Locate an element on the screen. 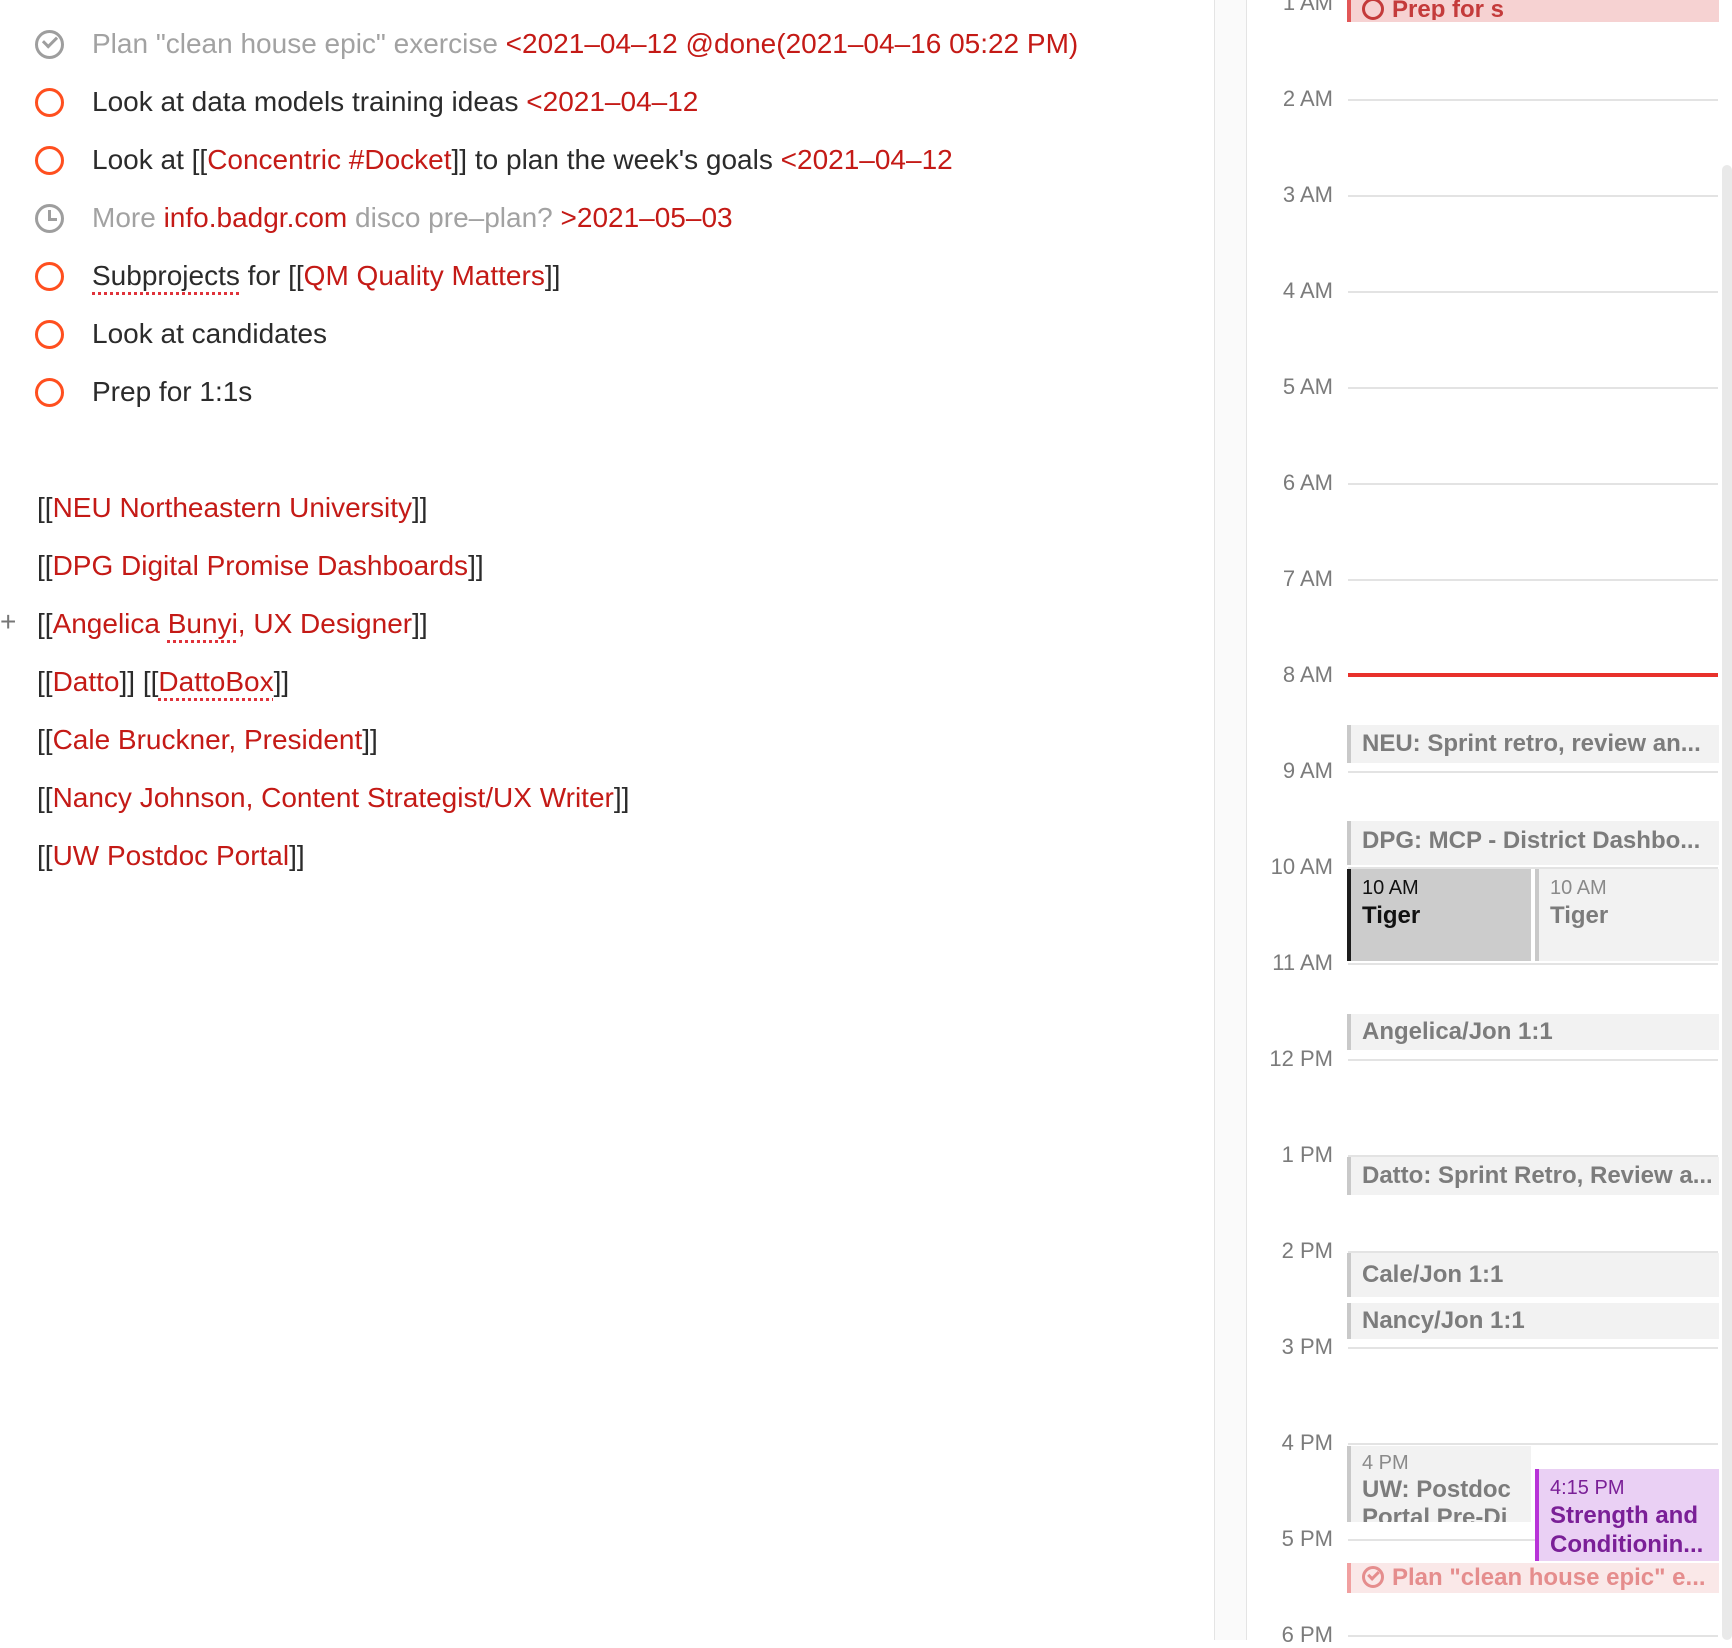  wiki-link: QM Quality Matters is located at coordinates (424, 275).